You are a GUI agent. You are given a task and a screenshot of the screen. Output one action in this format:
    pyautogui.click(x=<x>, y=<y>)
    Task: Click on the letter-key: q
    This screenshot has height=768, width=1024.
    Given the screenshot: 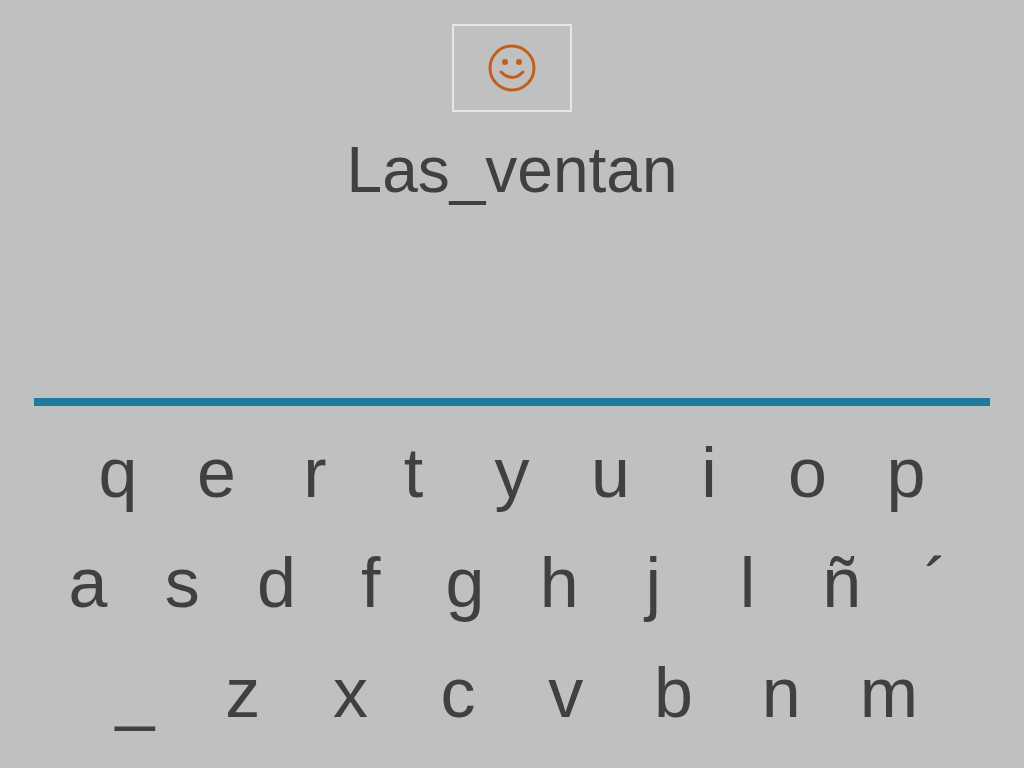 What is the action you would take?
    pyautogui.click(x=118, y=473)
    